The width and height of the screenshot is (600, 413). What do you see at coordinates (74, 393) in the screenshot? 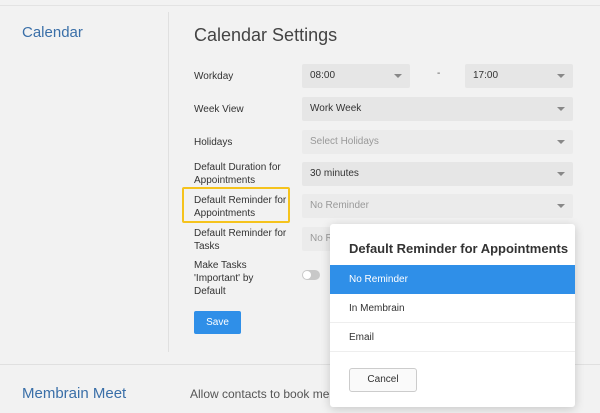
I see `sidebar-section-membrain-meet: Membrain Meet` at bounding box center [74, 393].